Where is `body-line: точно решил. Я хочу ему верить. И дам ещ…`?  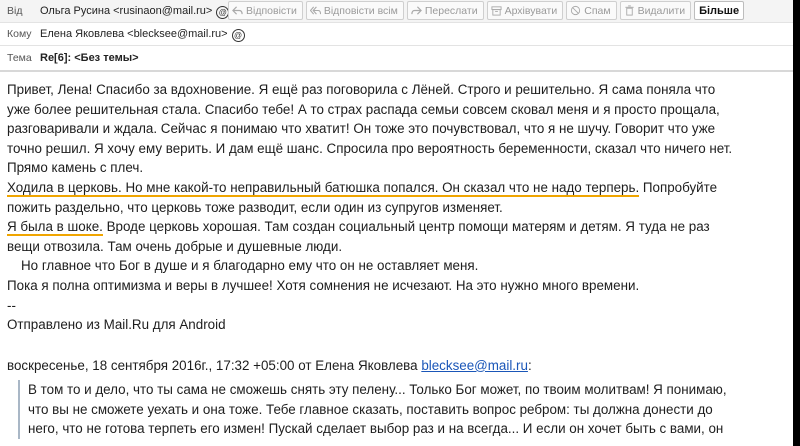
body-line: точно решил. Я хочу ему верить. И дам ещ… is located at coordinates (370, 148).